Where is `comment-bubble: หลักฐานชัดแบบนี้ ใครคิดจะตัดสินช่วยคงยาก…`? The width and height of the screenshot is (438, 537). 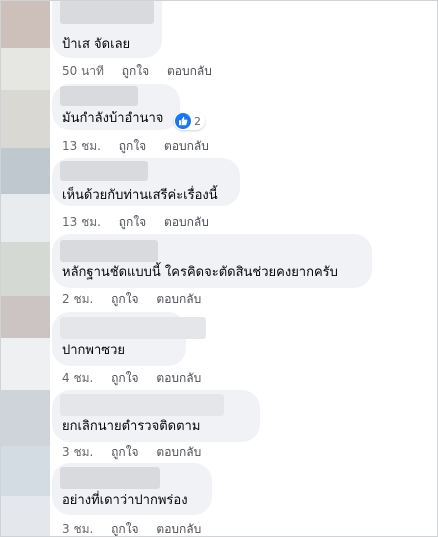
comment-bubble: หลักฐานชัดแบบนี้ ใครคิดจะตัดสินช่วยคงยาก… is located at coordinates (212, 261).